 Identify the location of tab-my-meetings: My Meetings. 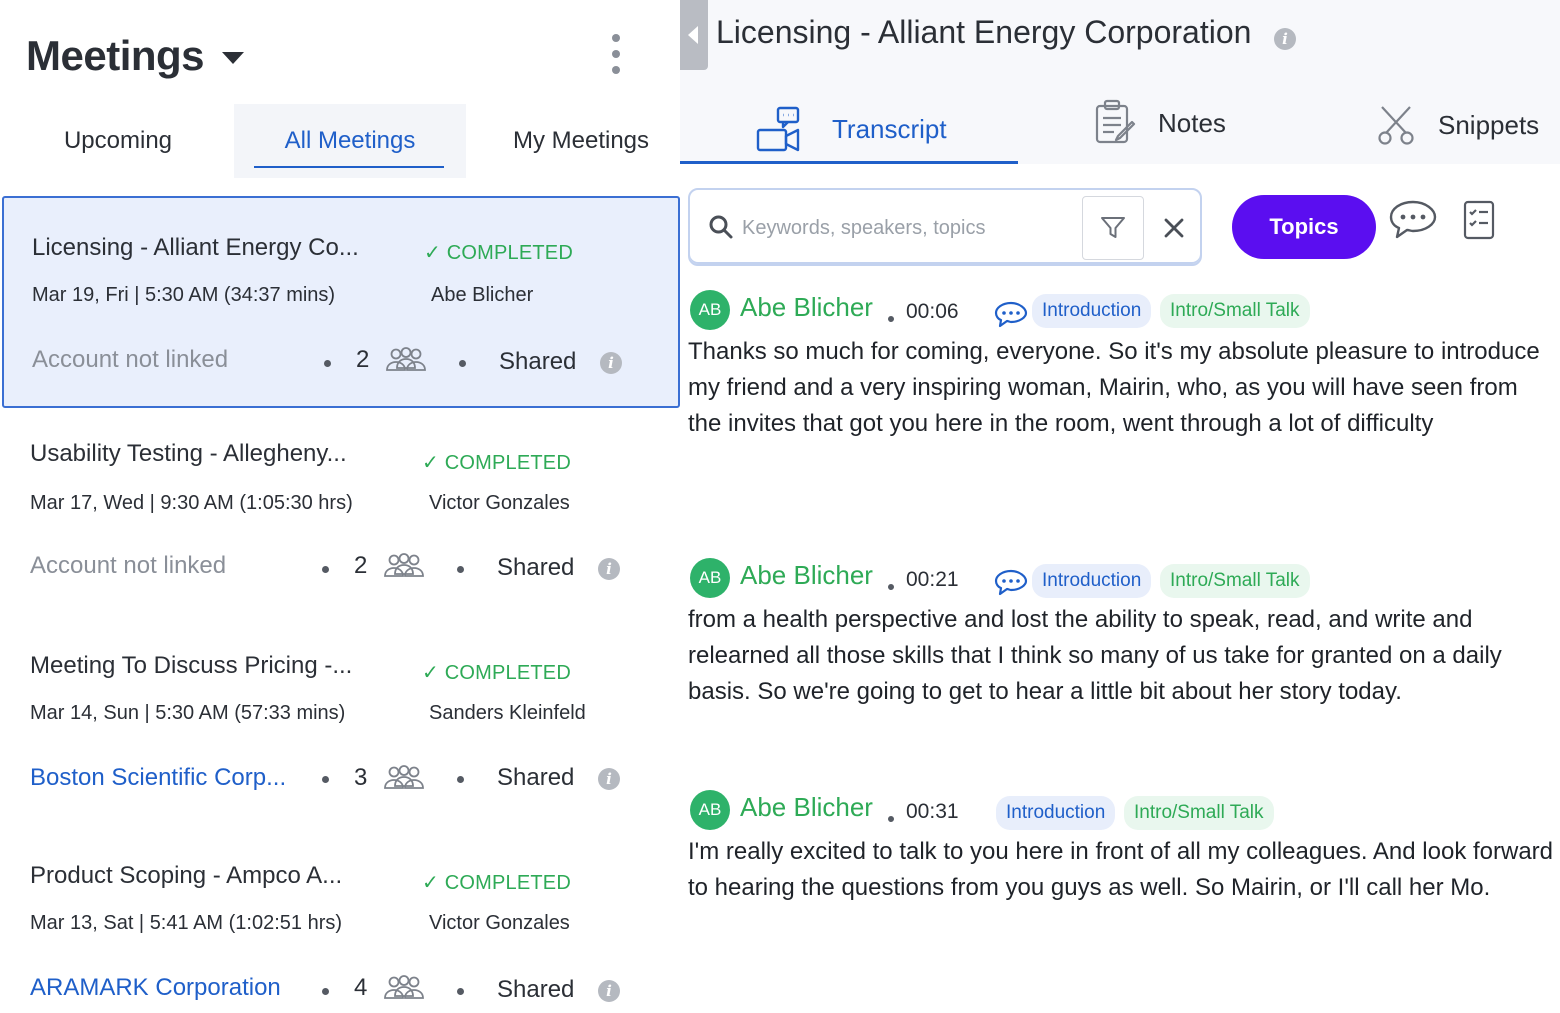
(581, 141).